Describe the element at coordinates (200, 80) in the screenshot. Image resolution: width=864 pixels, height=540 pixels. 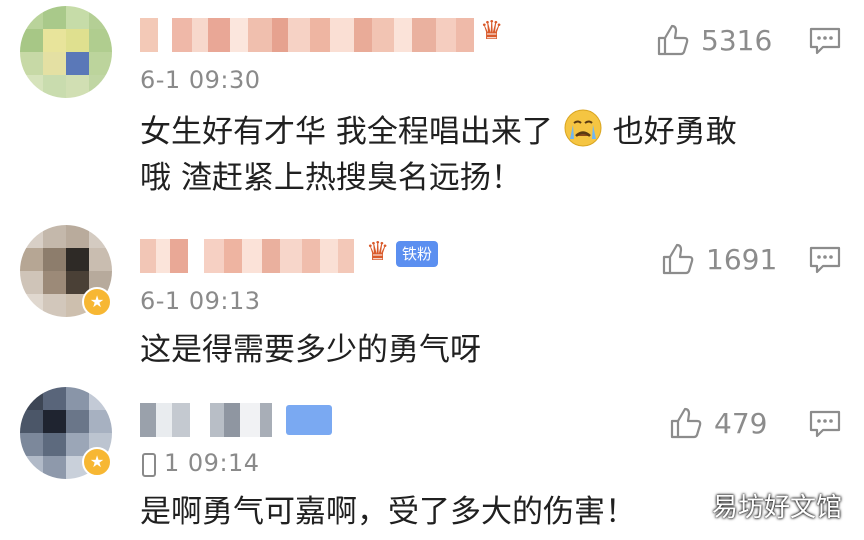
I see `comment-time: 6-1 09:30` at that location.